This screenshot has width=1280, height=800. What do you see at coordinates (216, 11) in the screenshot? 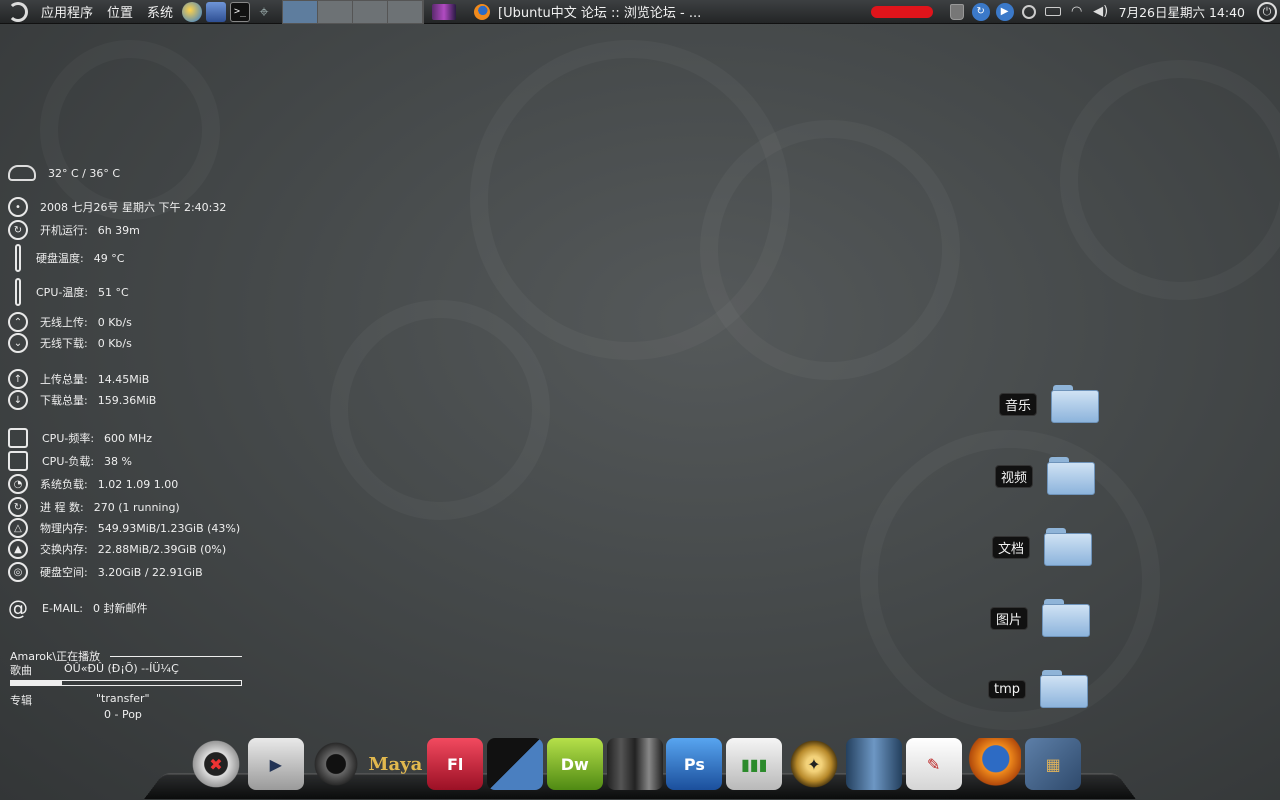
I see `notes-icon` at bounding box center [216, 11].